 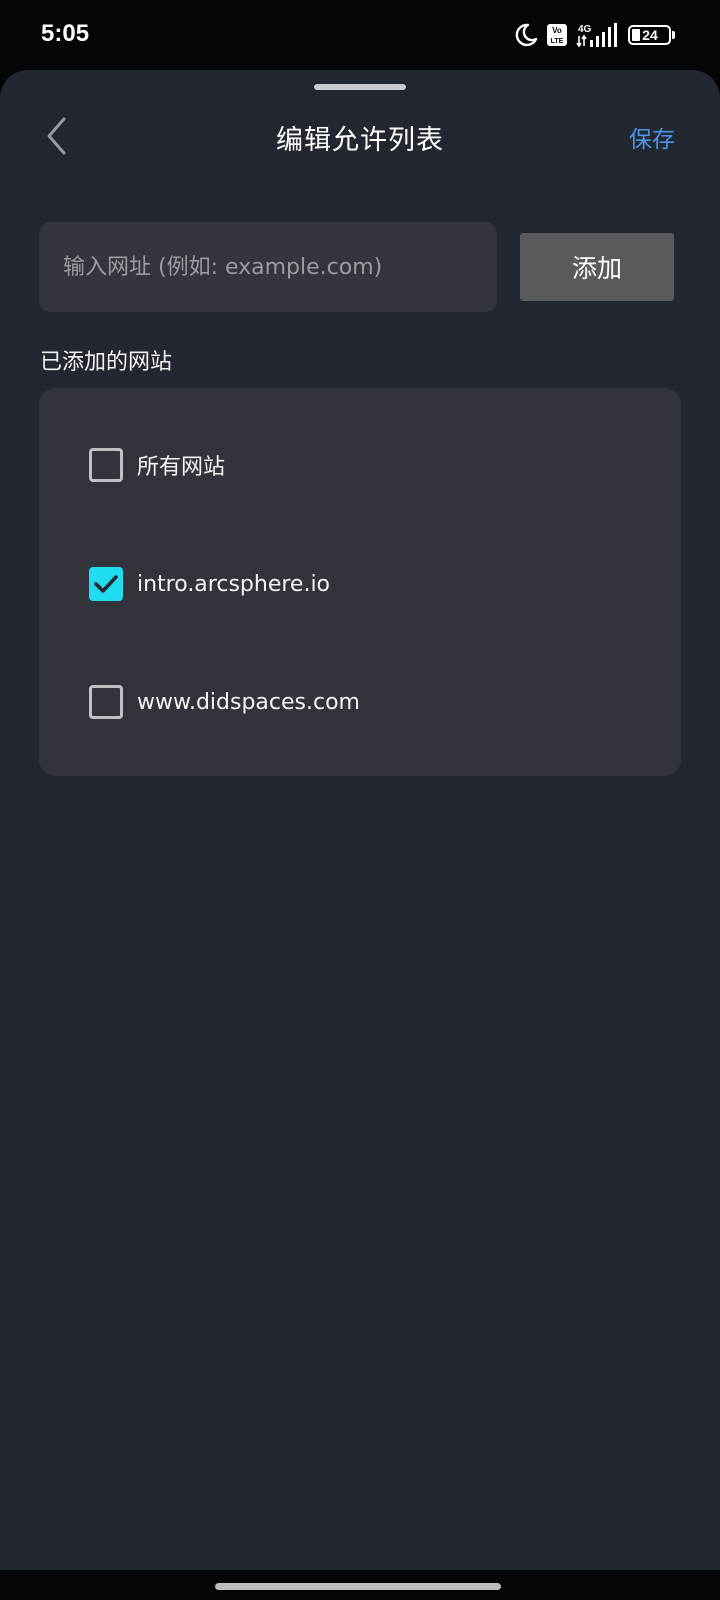 I want to click on url-input, so click(x=268, y=267).